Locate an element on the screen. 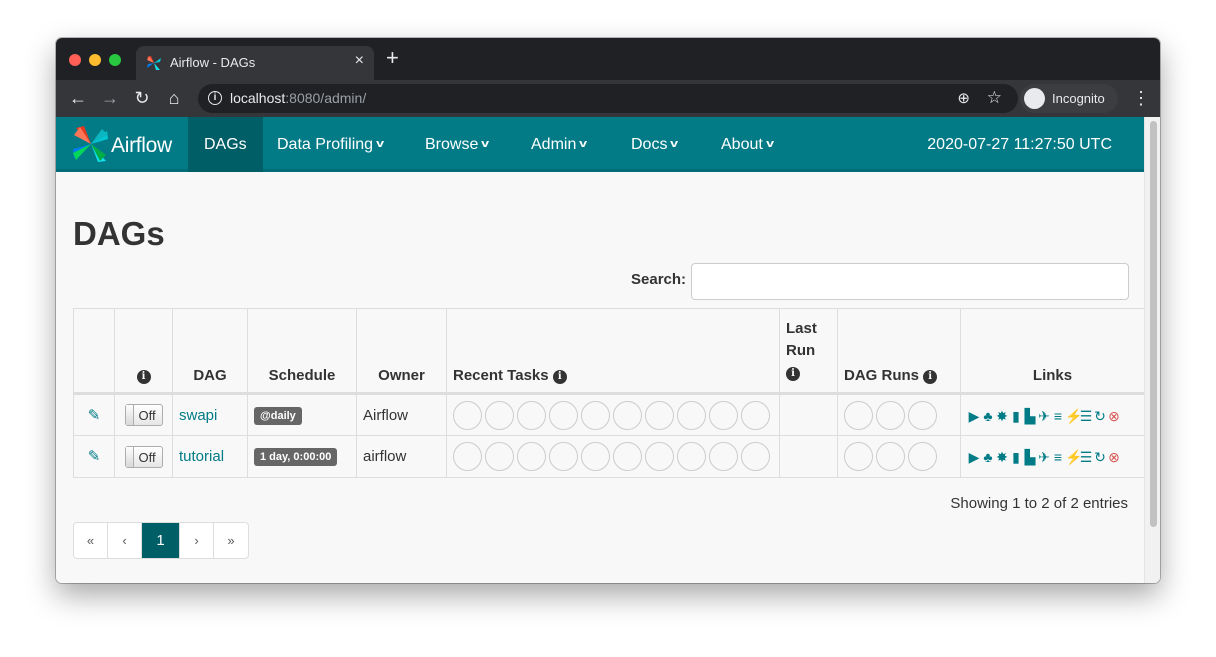 Image resolution: width=1216 pixels, height=657 pixels. incognito-icon is located at coordinates (1034, 98).